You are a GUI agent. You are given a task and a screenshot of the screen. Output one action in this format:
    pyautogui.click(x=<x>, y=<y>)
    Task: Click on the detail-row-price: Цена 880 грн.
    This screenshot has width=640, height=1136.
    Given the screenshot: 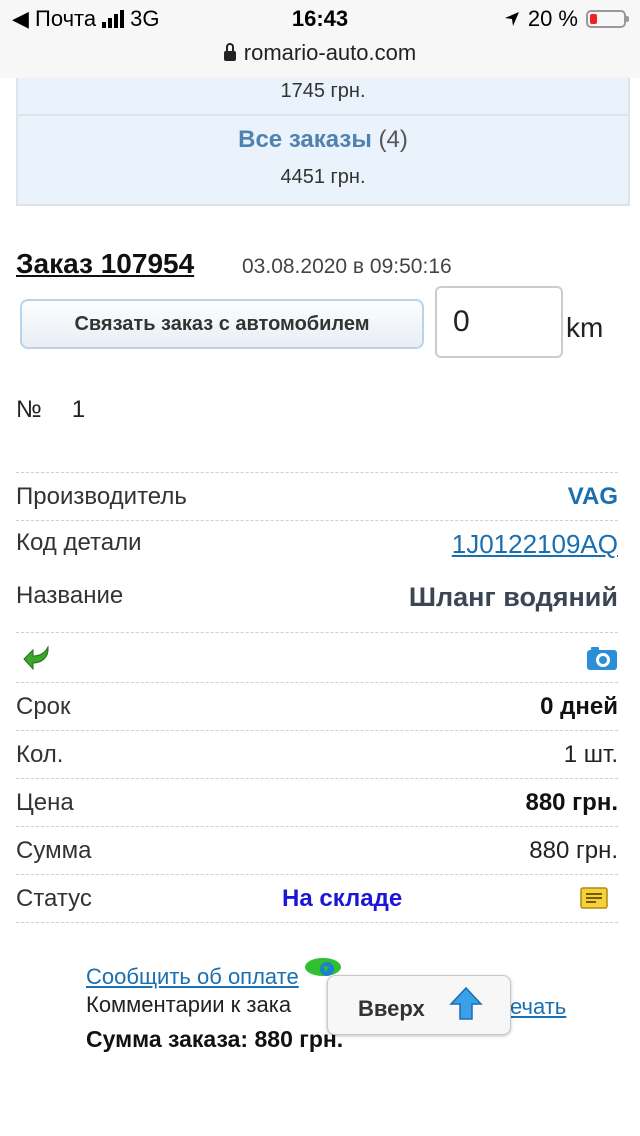 What is the action you would take?
    pyautogui.click(x=317, y=802)
    